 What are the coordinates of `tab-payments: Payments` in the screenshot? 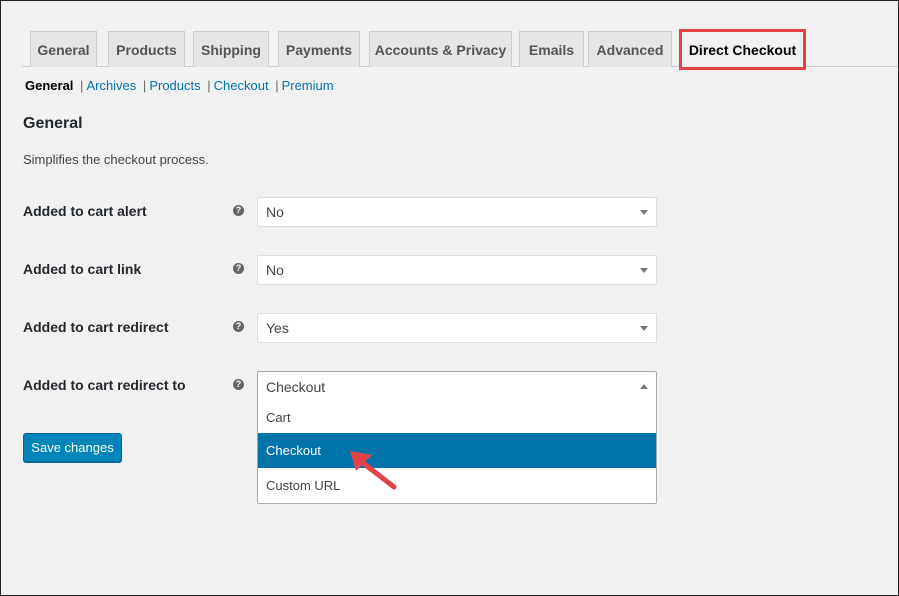 It's located at (319, 49).